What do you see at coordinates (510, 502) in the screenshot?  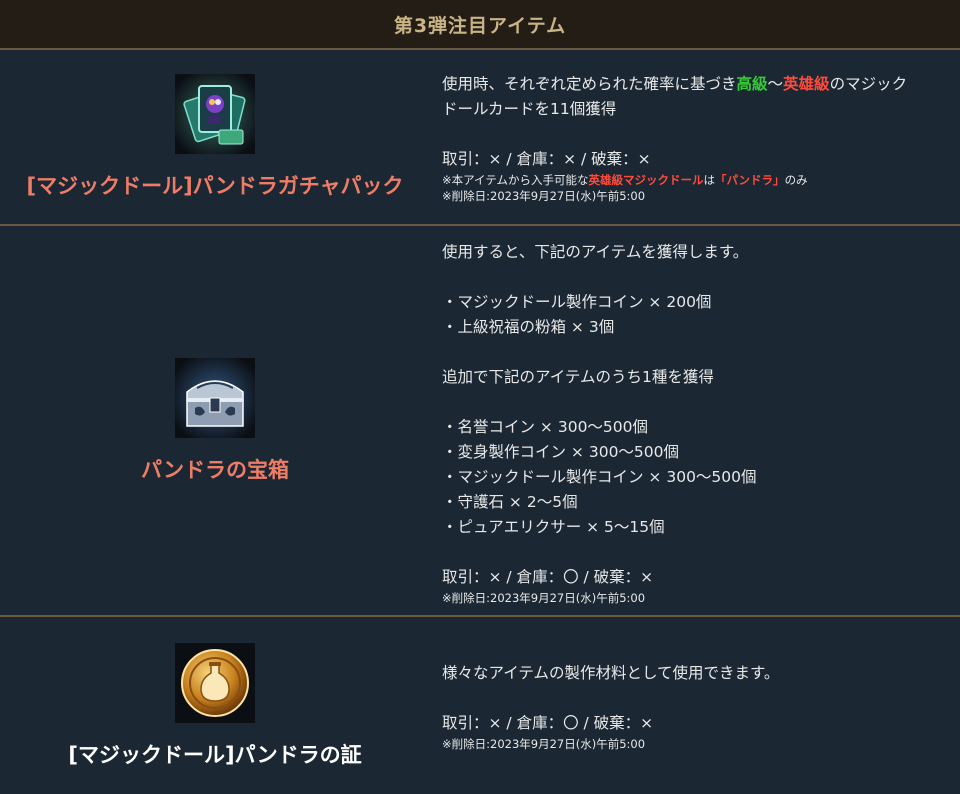 I see `list-item: ・守護石 × 2〜5個` at bounding box center [510, 502].